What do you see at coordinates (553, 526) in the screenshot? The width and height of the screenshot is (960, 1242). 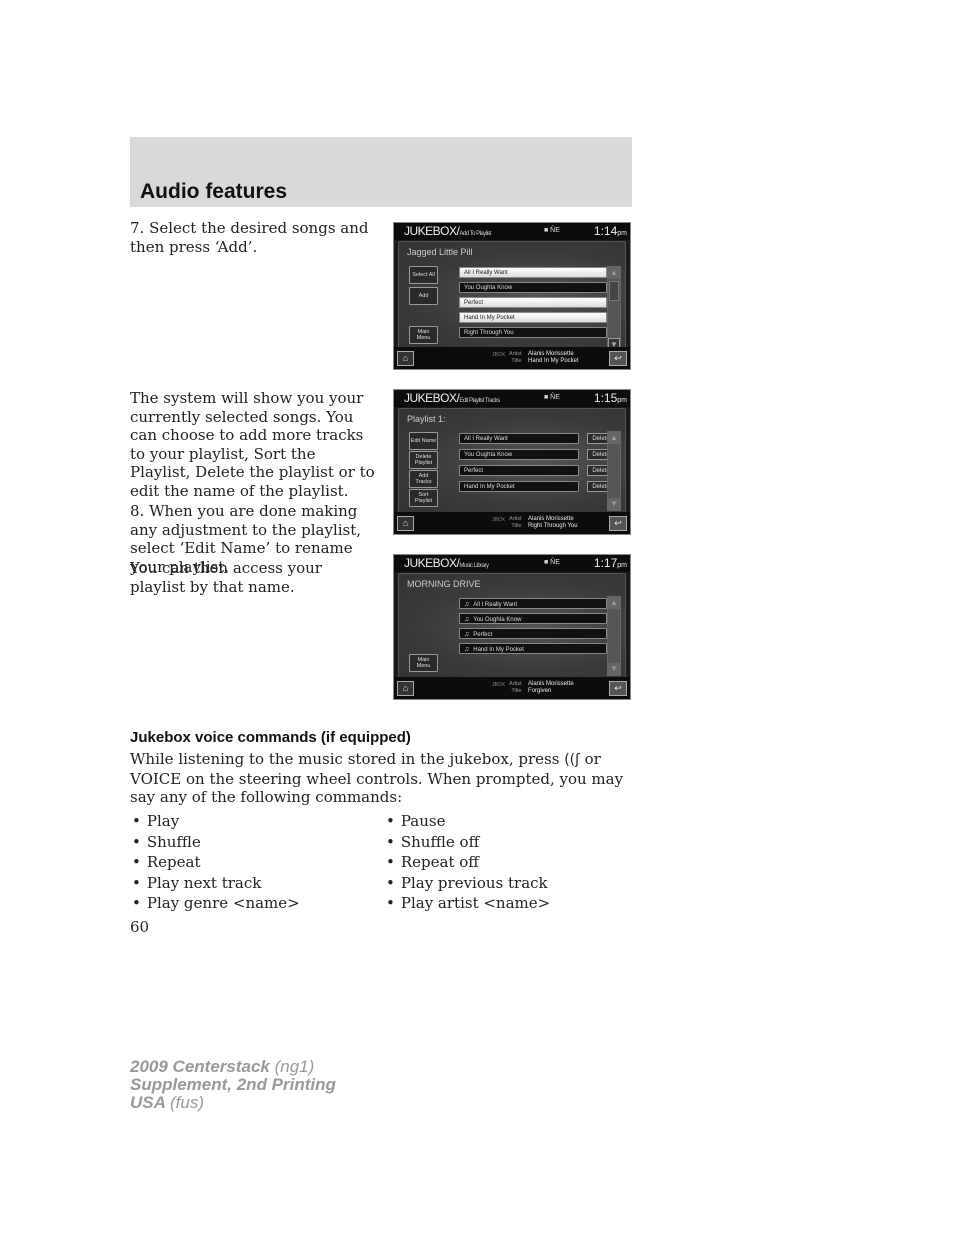 I see `title-value: Right Through You` at bounding box center [553, 526].